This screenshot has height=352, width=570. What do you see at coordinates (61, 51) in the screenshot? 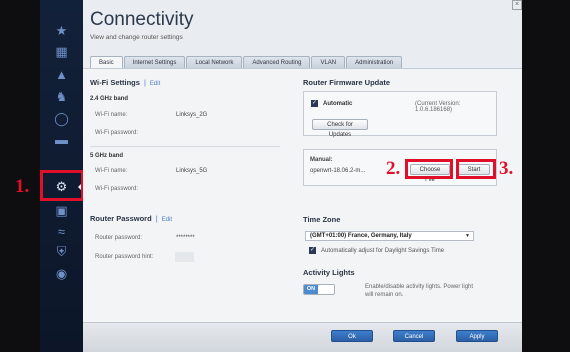
I see `devices-icon: ▦` at bounding box center [61, 51].